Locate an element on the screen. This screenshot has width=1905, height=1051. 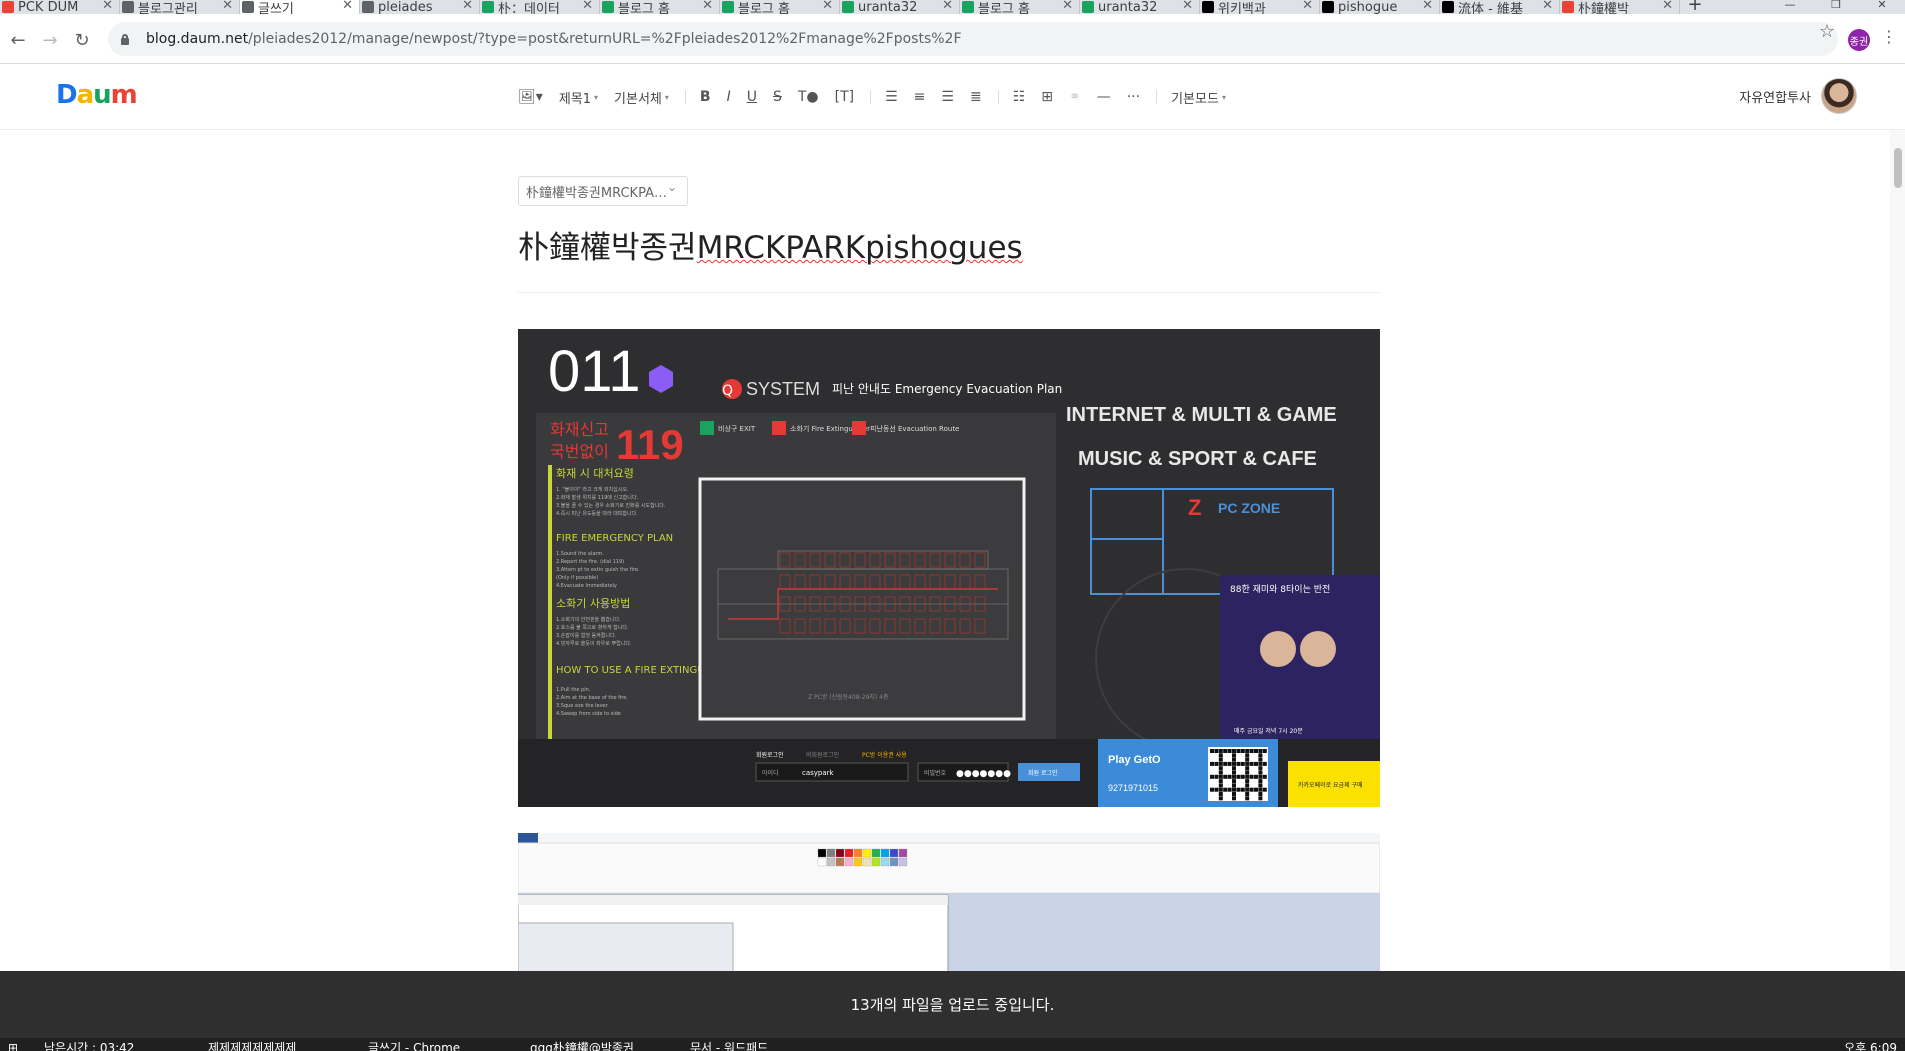
restore-icon: ❐ is located at coordinates (1836, 7).